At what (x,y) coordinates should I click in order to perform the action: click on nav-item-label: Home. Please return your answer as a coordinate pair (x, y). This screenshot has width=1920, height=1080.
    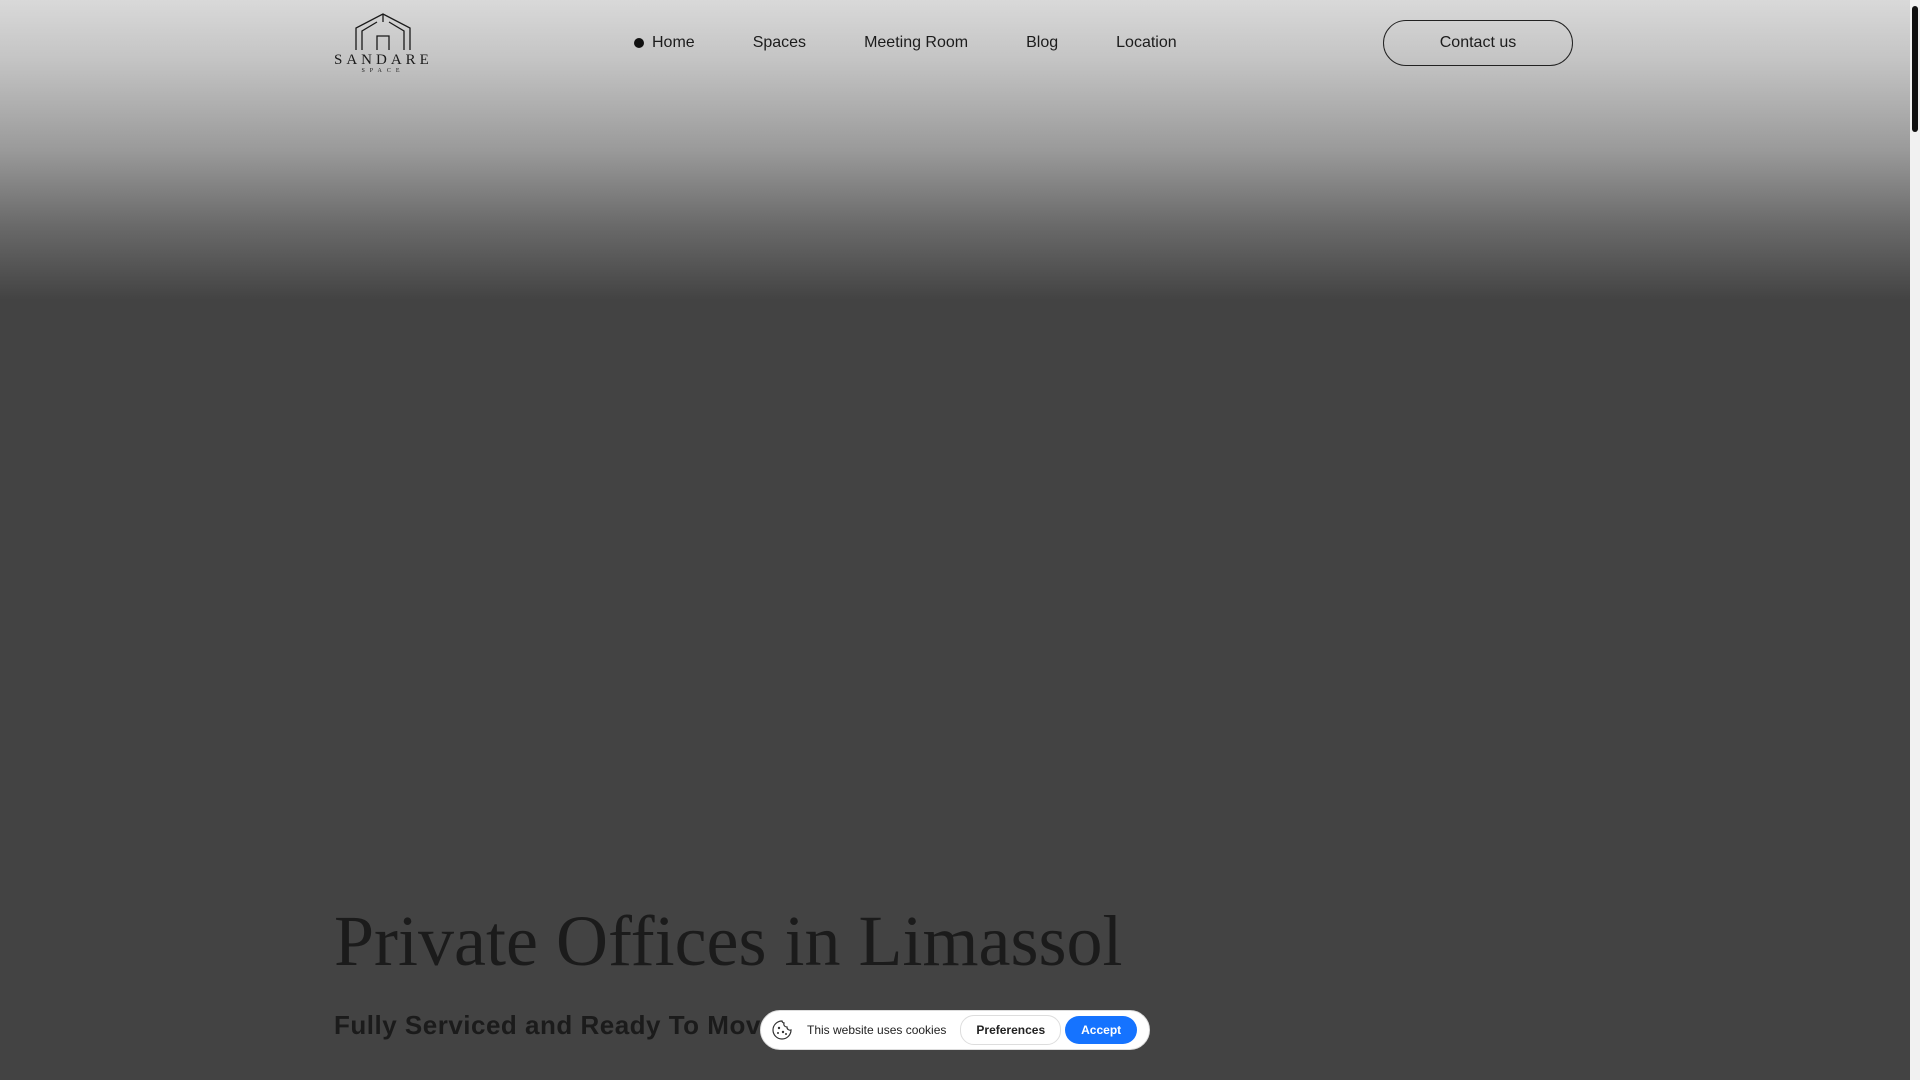
    Looking at the image, I should click on (673, 42).